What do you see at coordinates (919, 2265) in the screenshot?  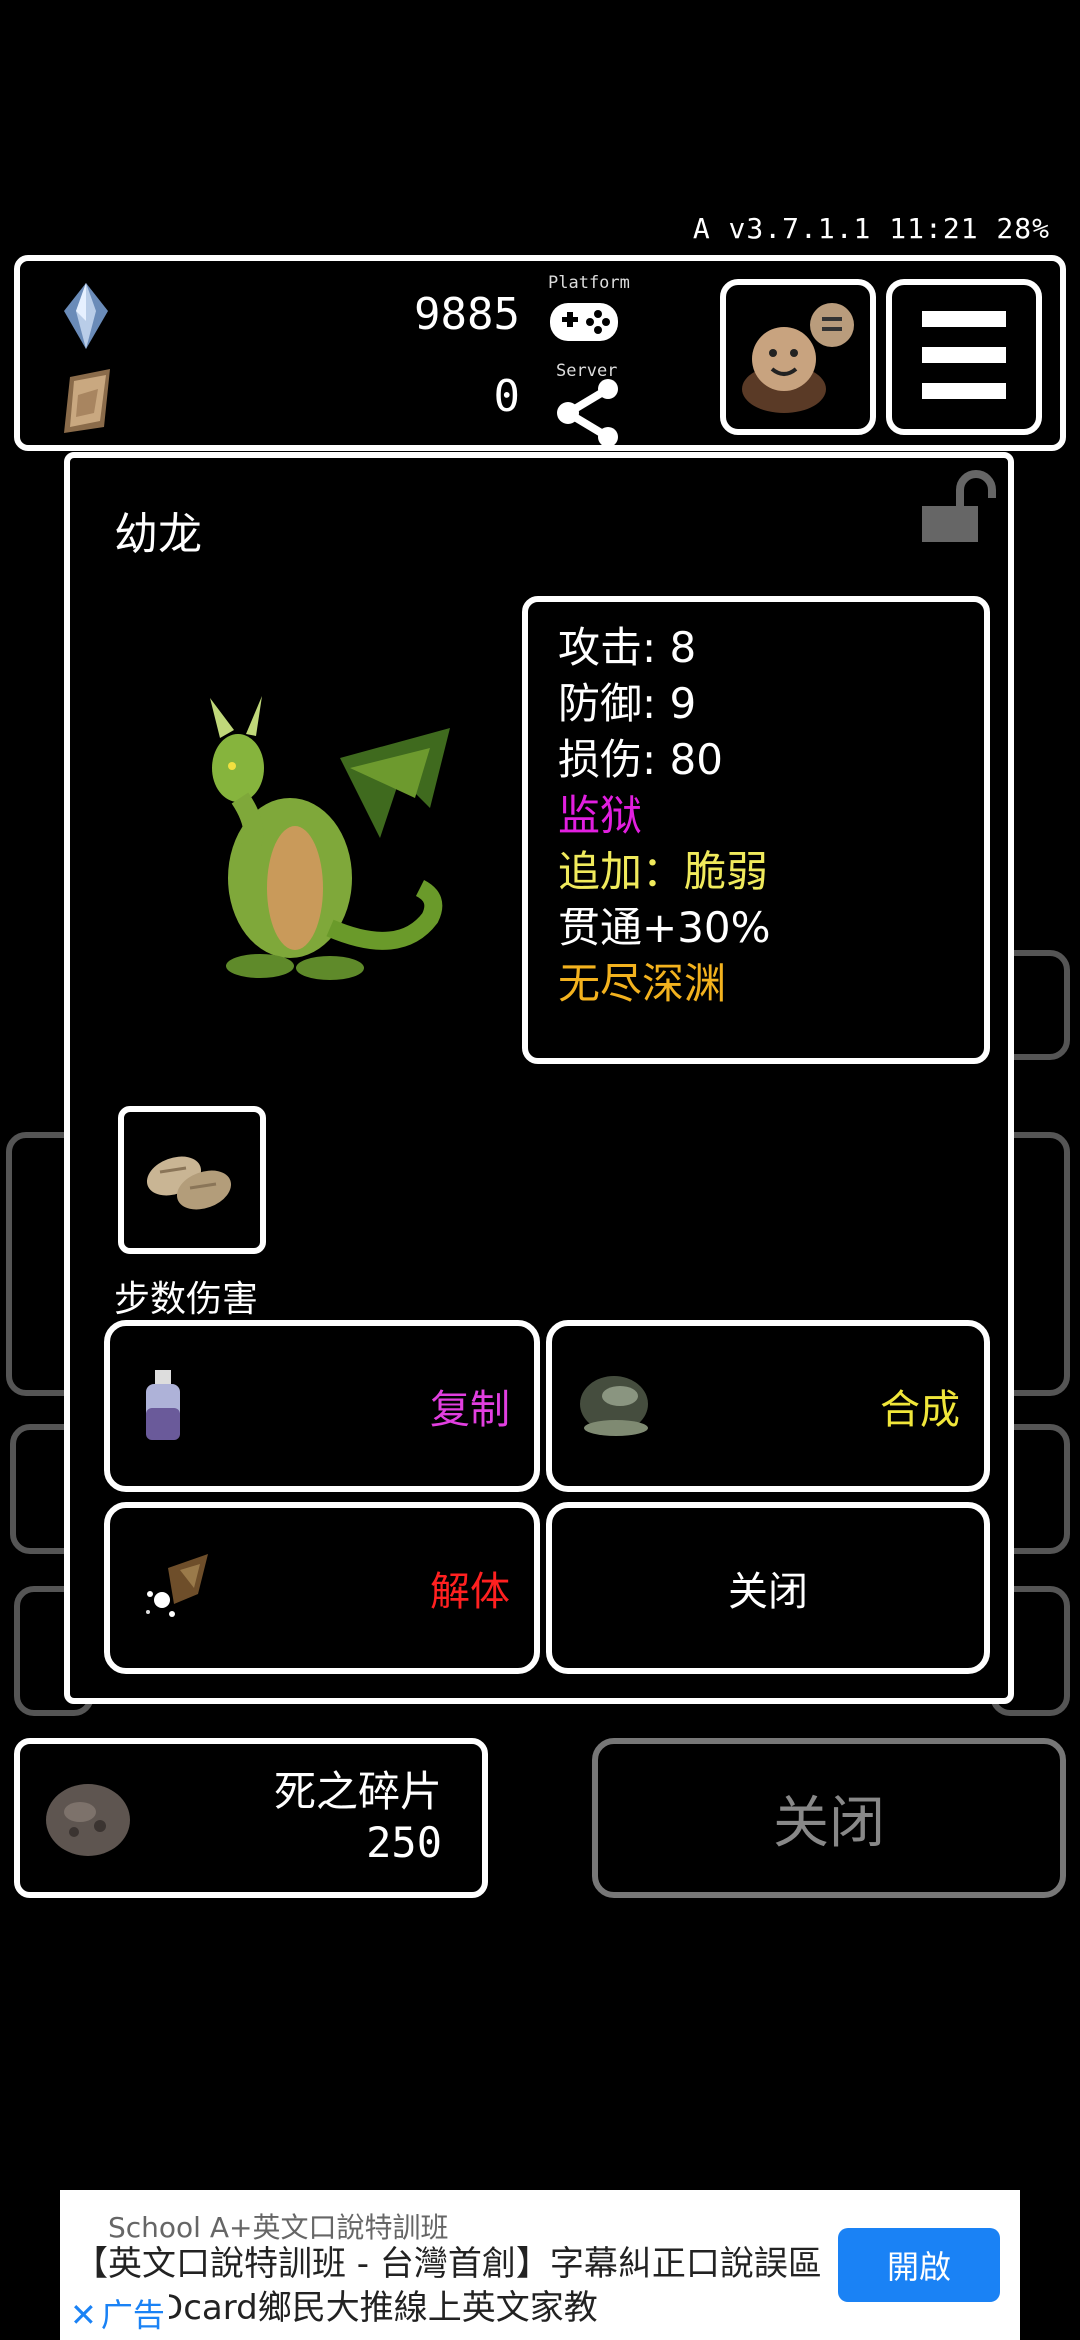 I see `ad-open-button: 開啟` at bounding box center [919, 2265].